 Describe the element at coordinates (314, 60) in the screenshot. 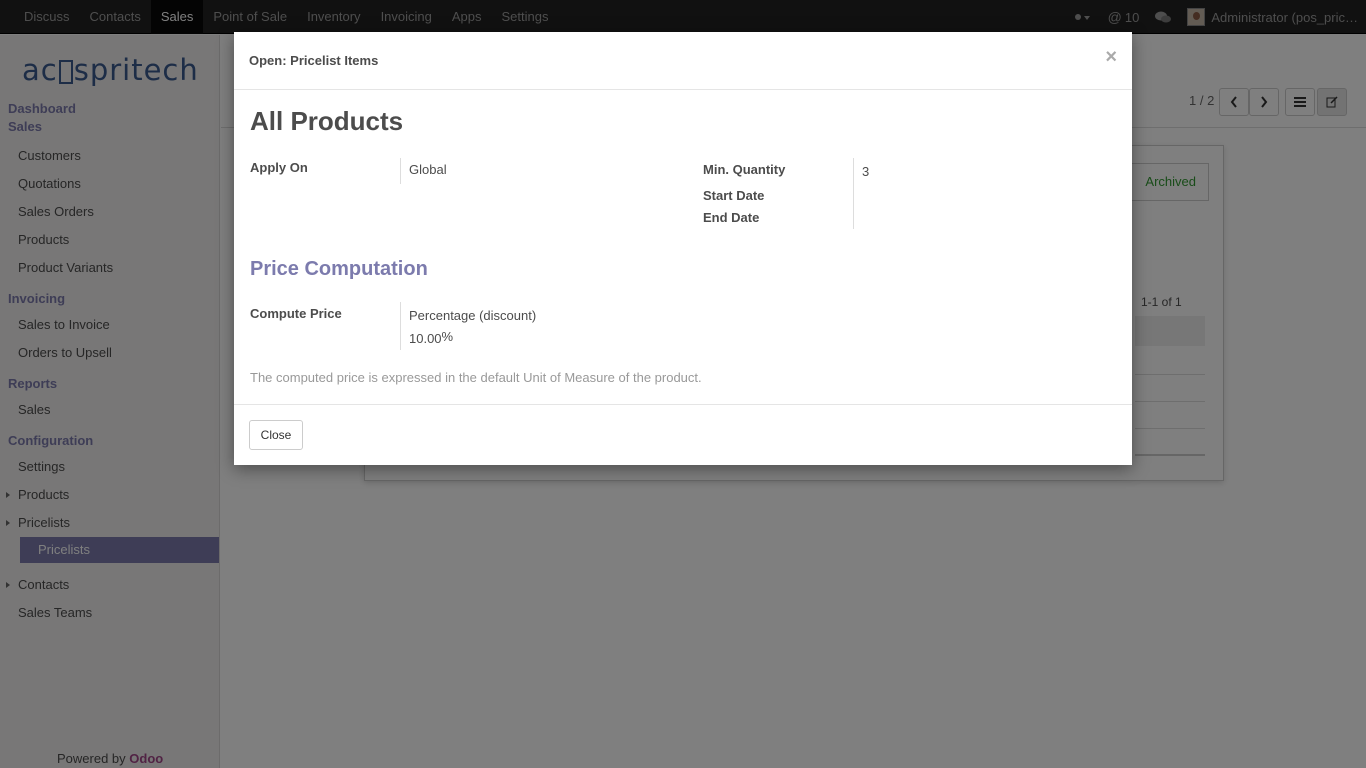

I see `modal-title: Open: Pricelist Items` at that location.